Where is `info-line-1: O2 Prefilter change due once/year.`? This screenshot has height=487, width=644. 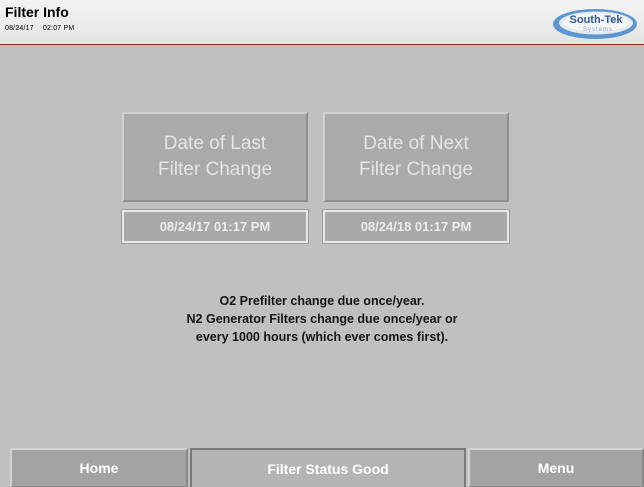 info-line-1: O2 Prefilter change due once/year. is located at coordinates (322, 301).